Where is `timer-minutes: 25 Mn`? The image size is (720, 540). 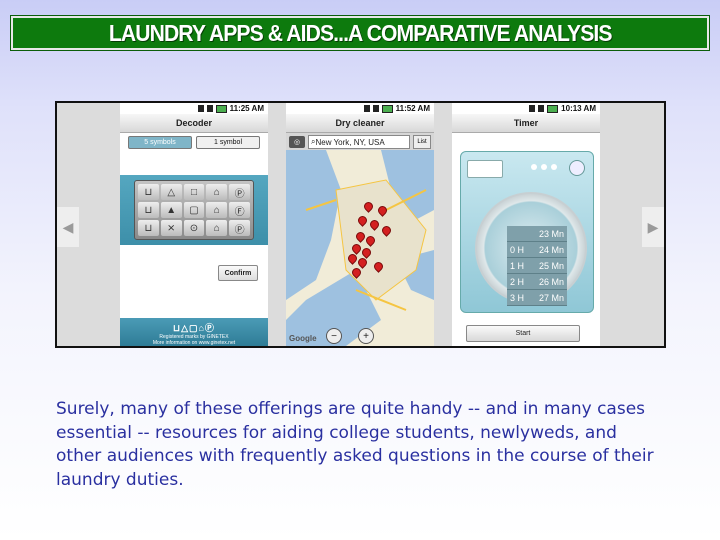 timer-minutes: 25 Mn is located at coordinates (551, 265).